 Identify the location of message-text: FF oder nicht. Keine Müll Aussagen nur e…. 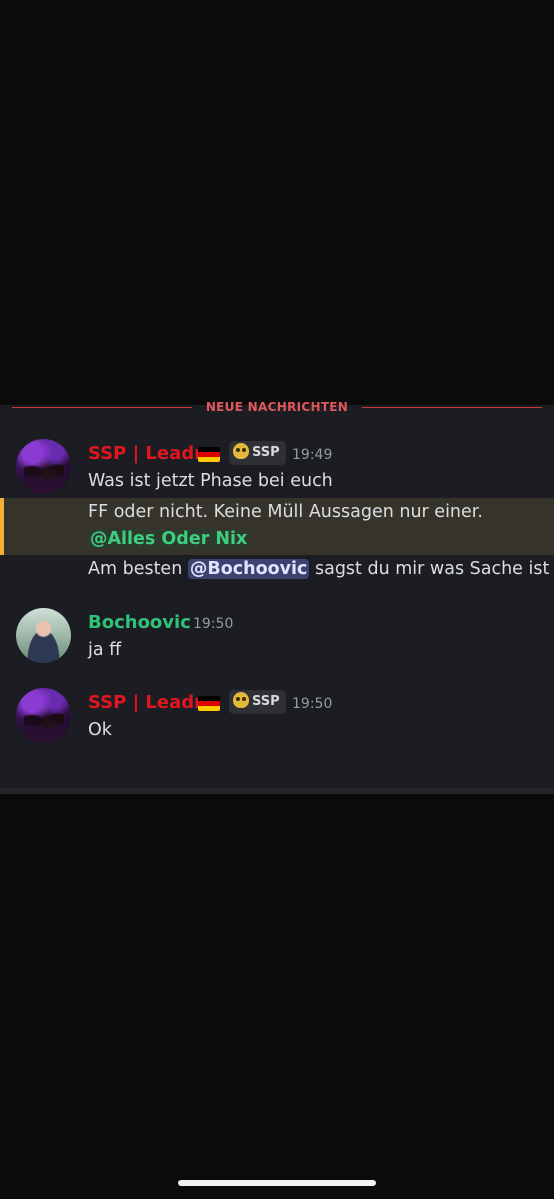
(285, 512).